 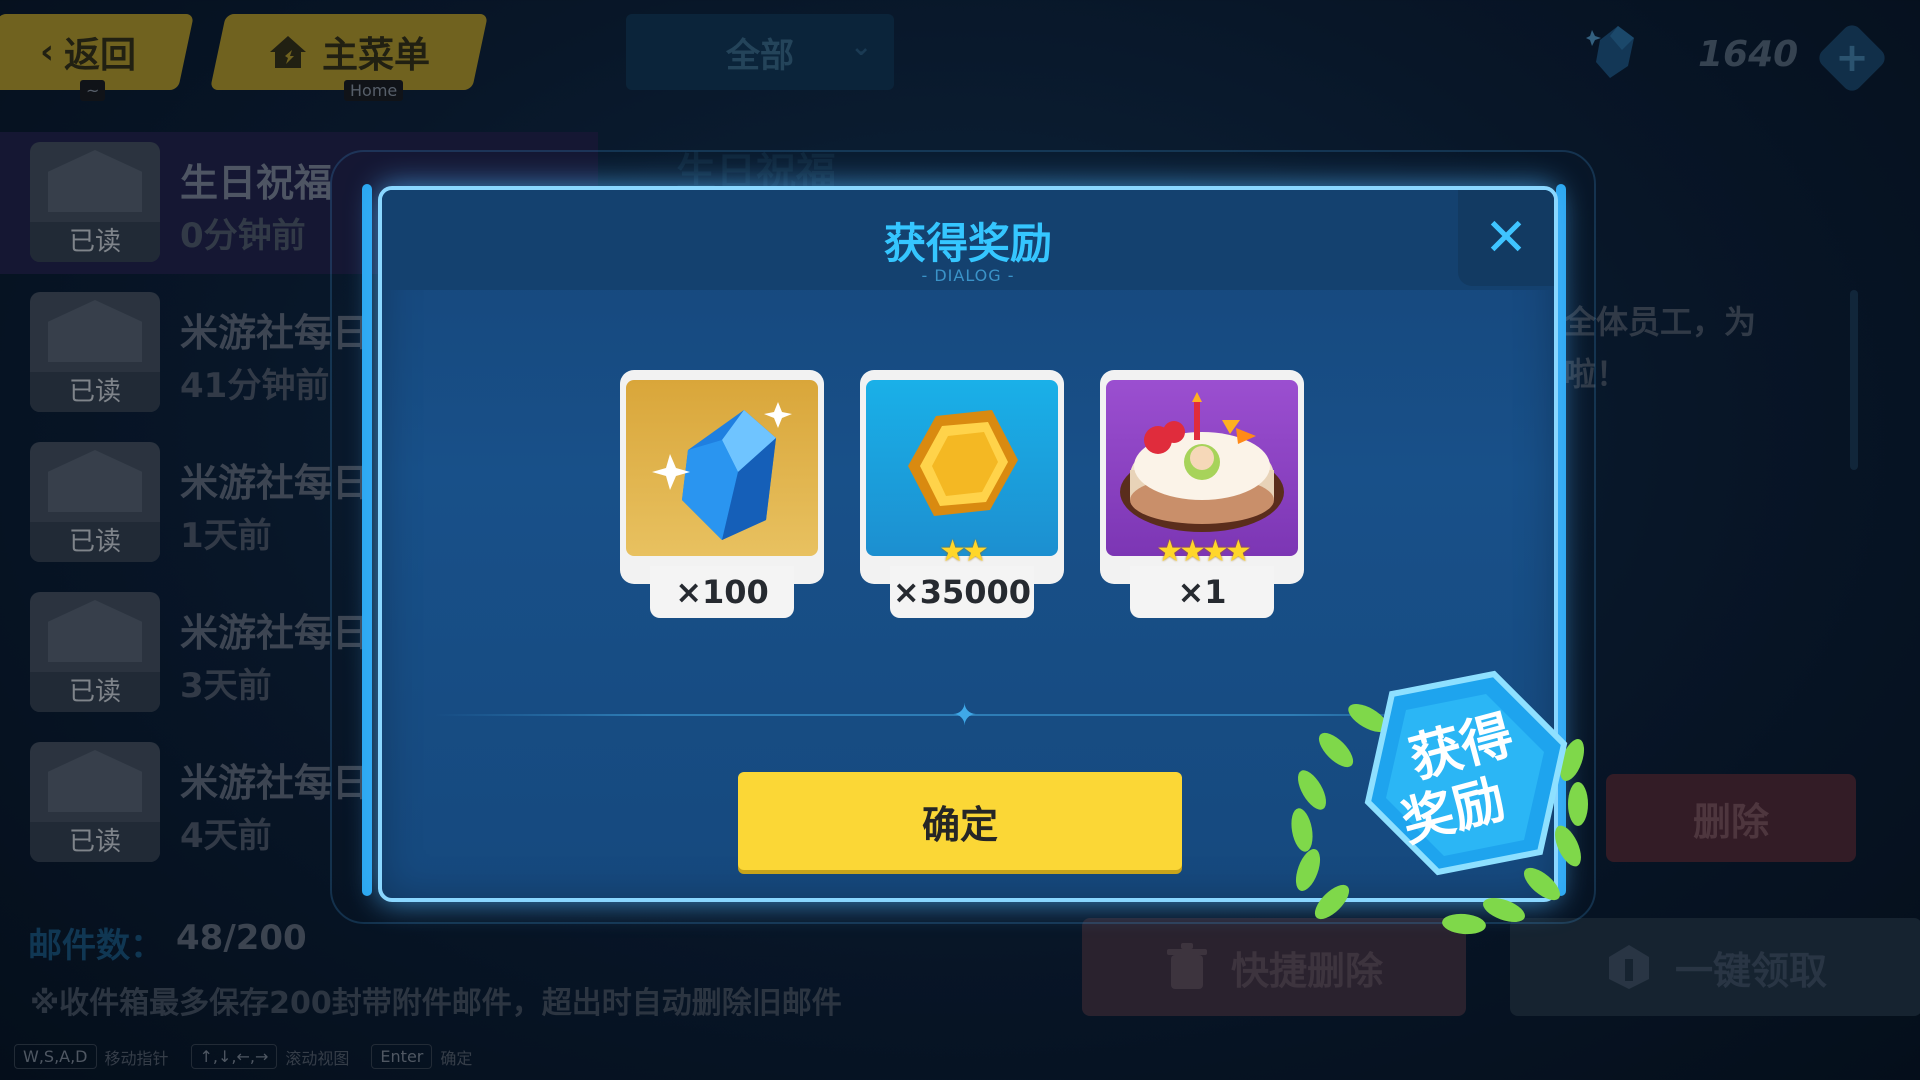 I want to click on rarity-stars: ★★, so click(x=964, y=551).